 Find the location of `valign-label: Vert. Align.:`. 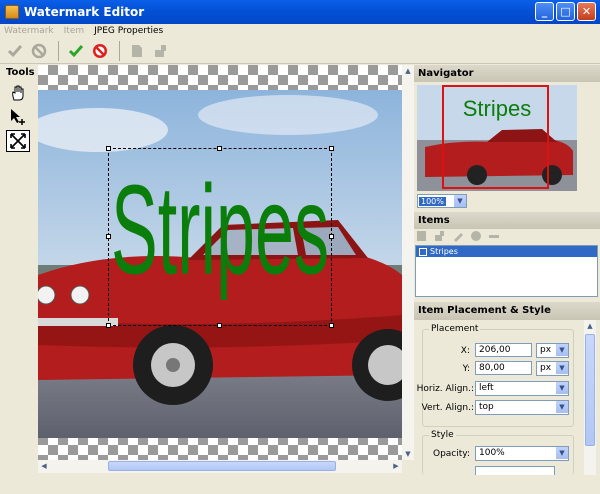

valign-label: Vert. Align.: is located at coordinates (447, 408).